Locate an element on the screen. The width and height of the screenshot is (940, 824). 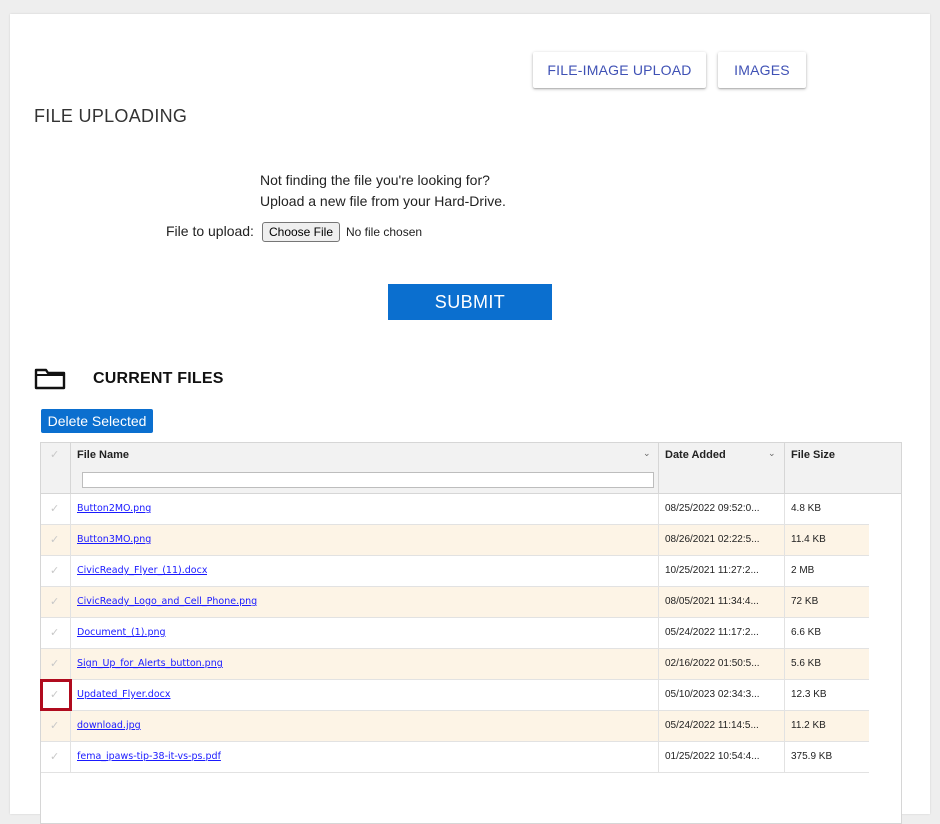
file-size-cell: 6.6 KB is located at coordinates (827, 633).